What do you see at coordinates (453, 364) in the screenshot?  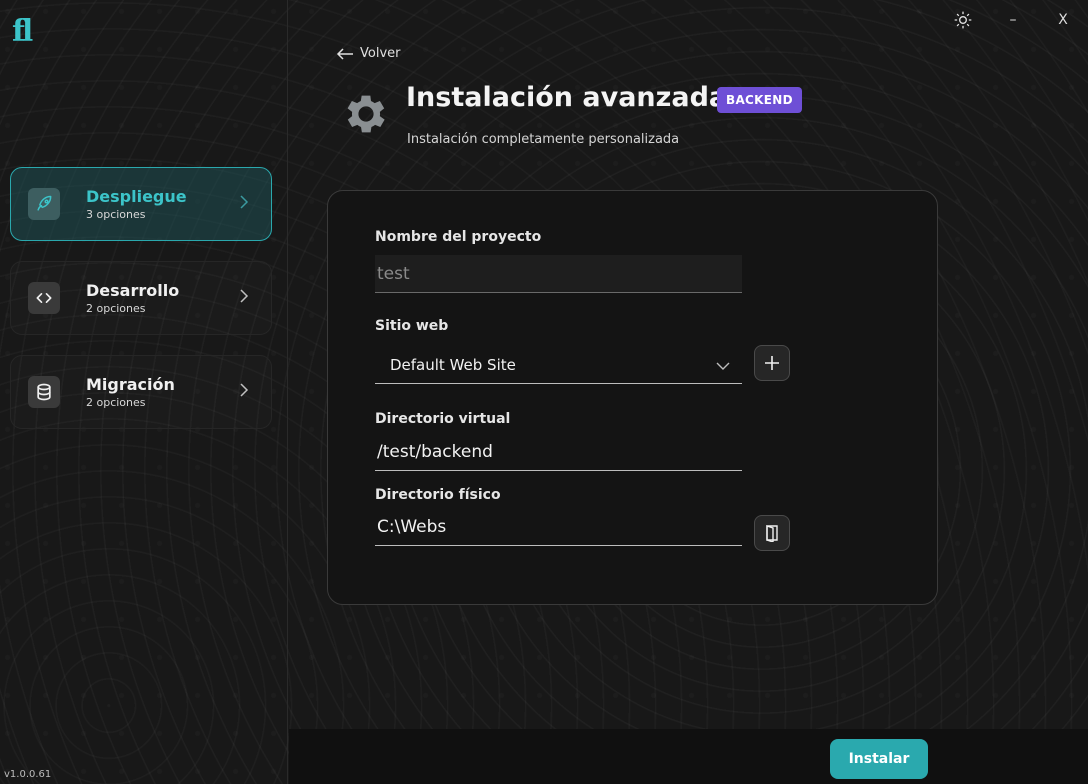 I see `website-selected-value: Default Web Site` at bounding box center [453, 364].